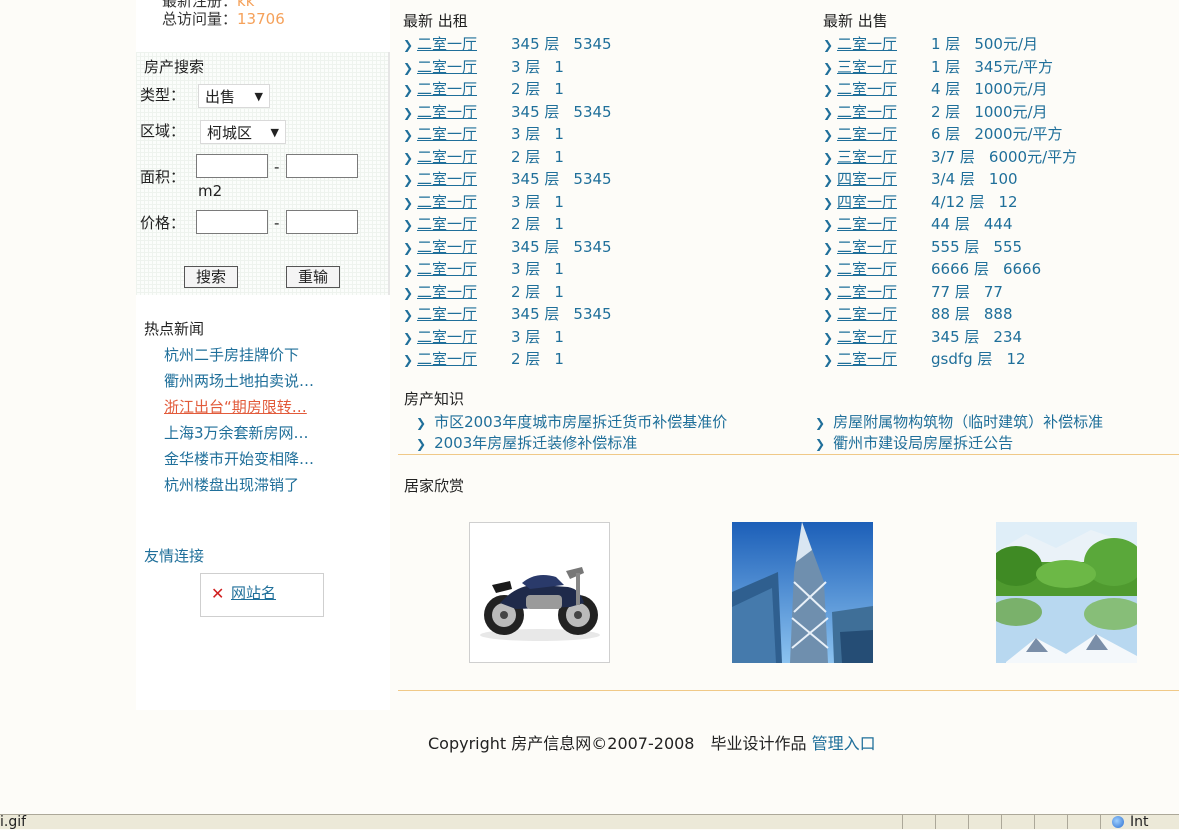 The image size is (1179, 830). What do you see at coordinates (950, 67) in the screenshot?
I see `sale-listing: ❯ 三室一厅 1 层 345元/平方` at bounding box center [950, 67].